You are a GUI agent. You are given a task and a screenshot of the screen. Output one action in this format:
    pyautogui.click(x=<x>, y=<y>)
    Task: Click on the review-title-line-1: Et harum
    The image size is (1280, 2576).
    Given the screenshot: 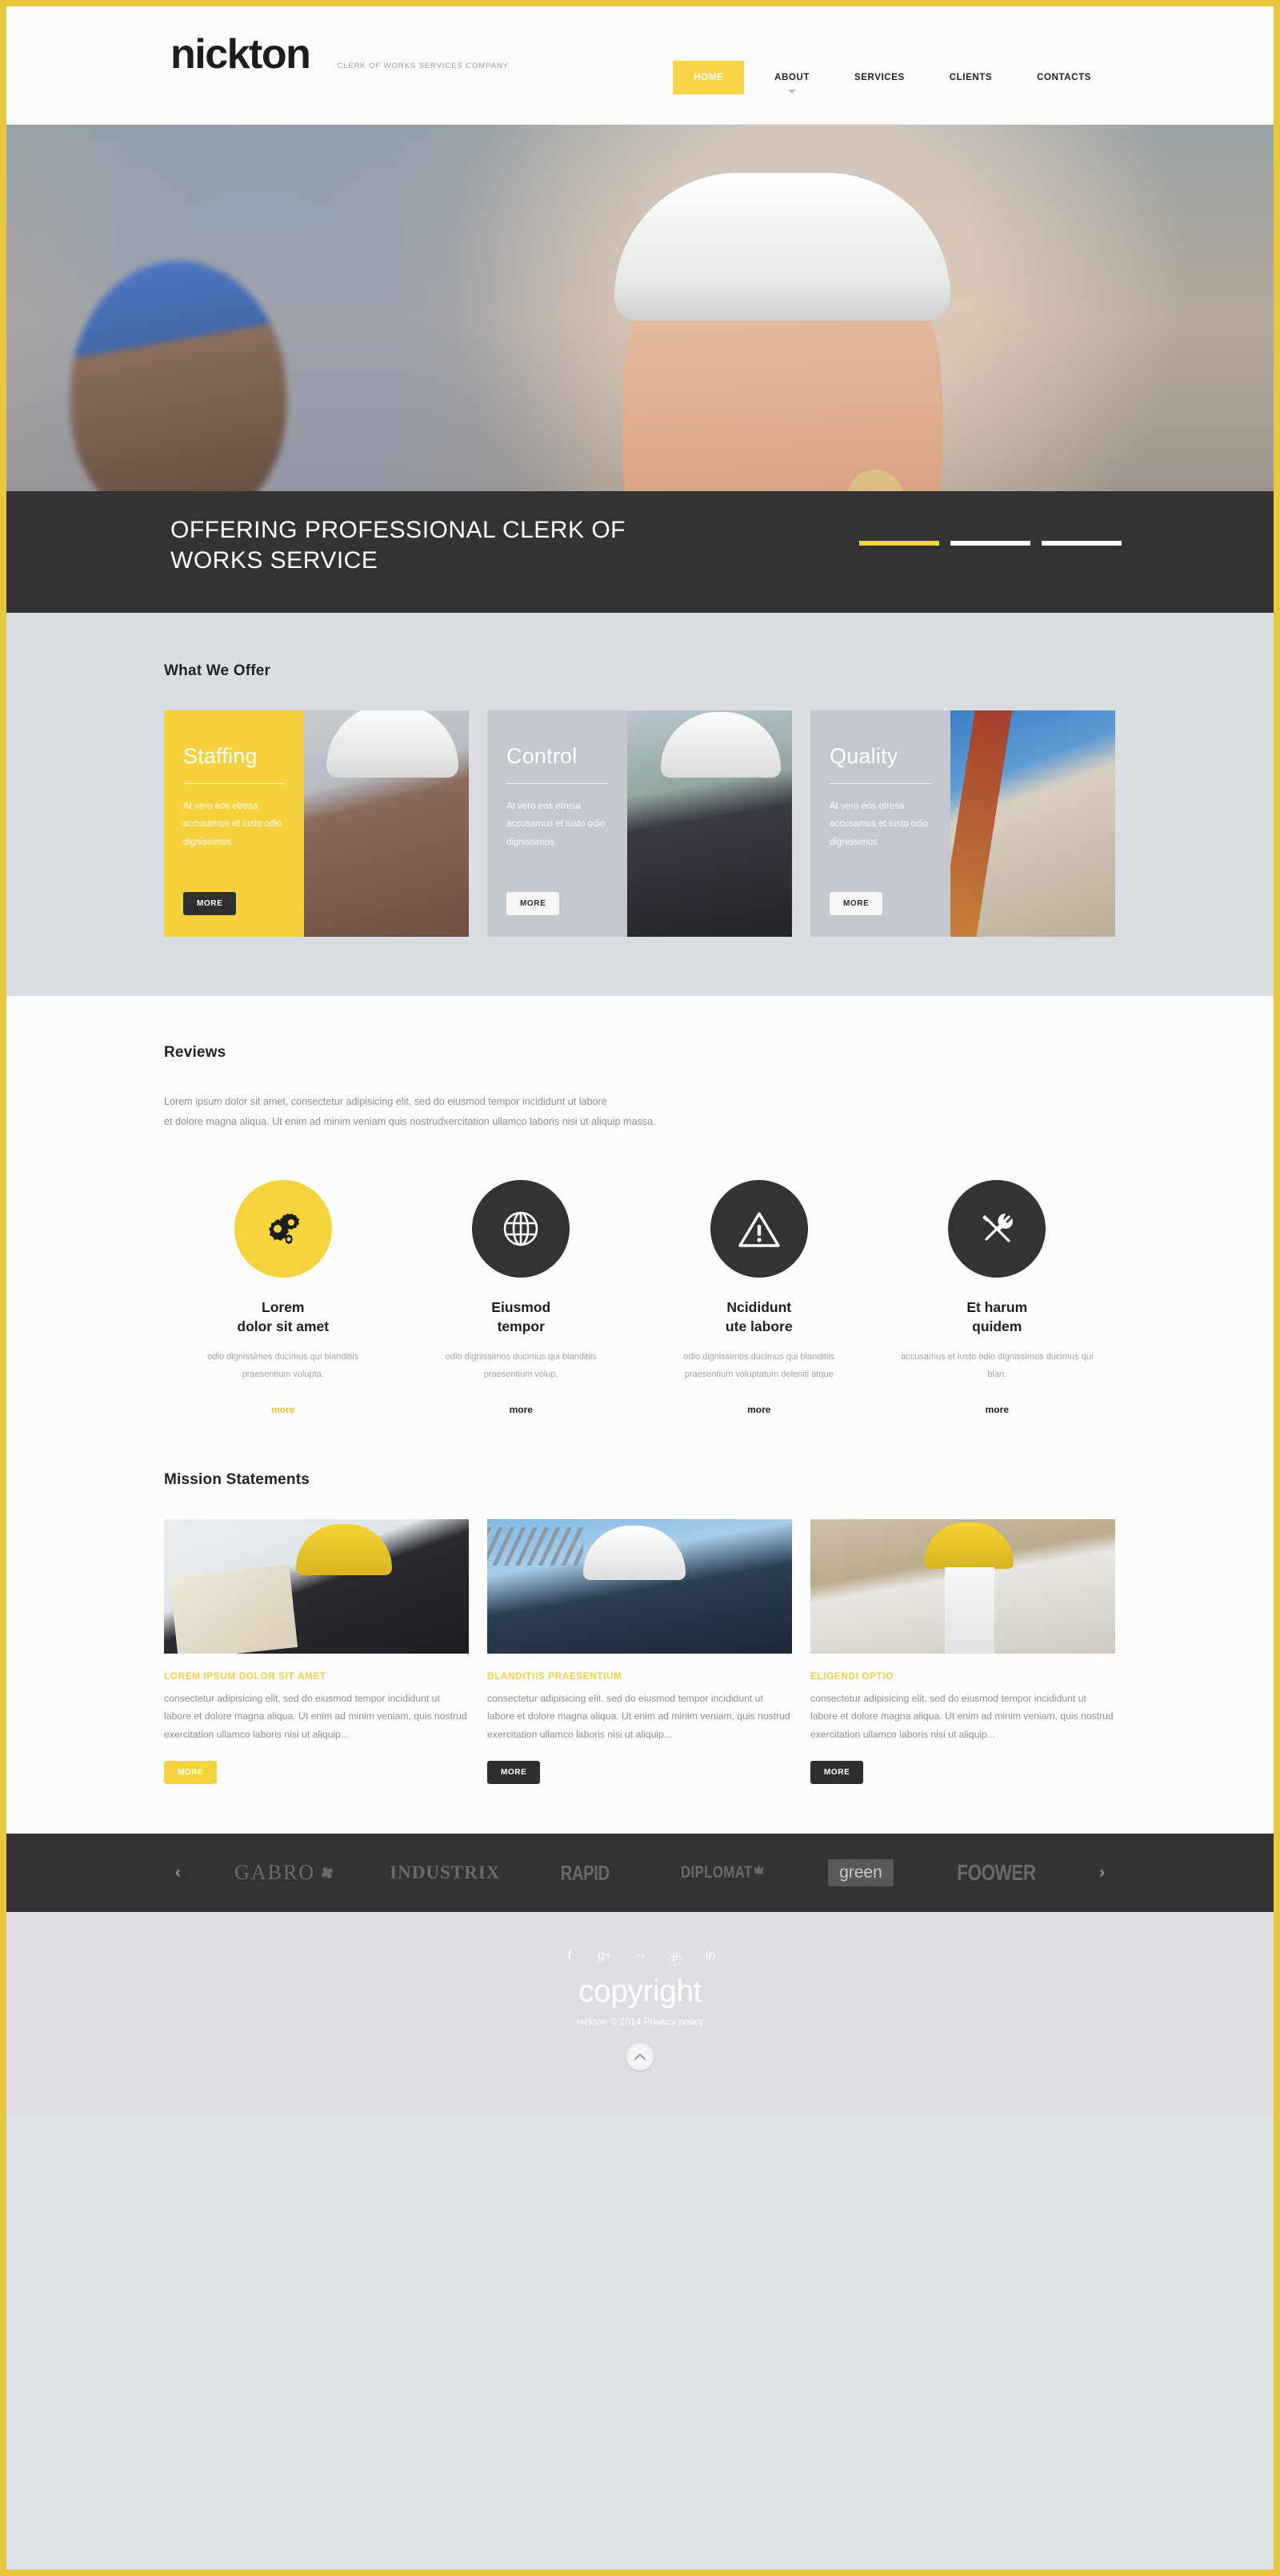 What is the action you would take?
    pyautogui.click(x=997, y=1307)
    